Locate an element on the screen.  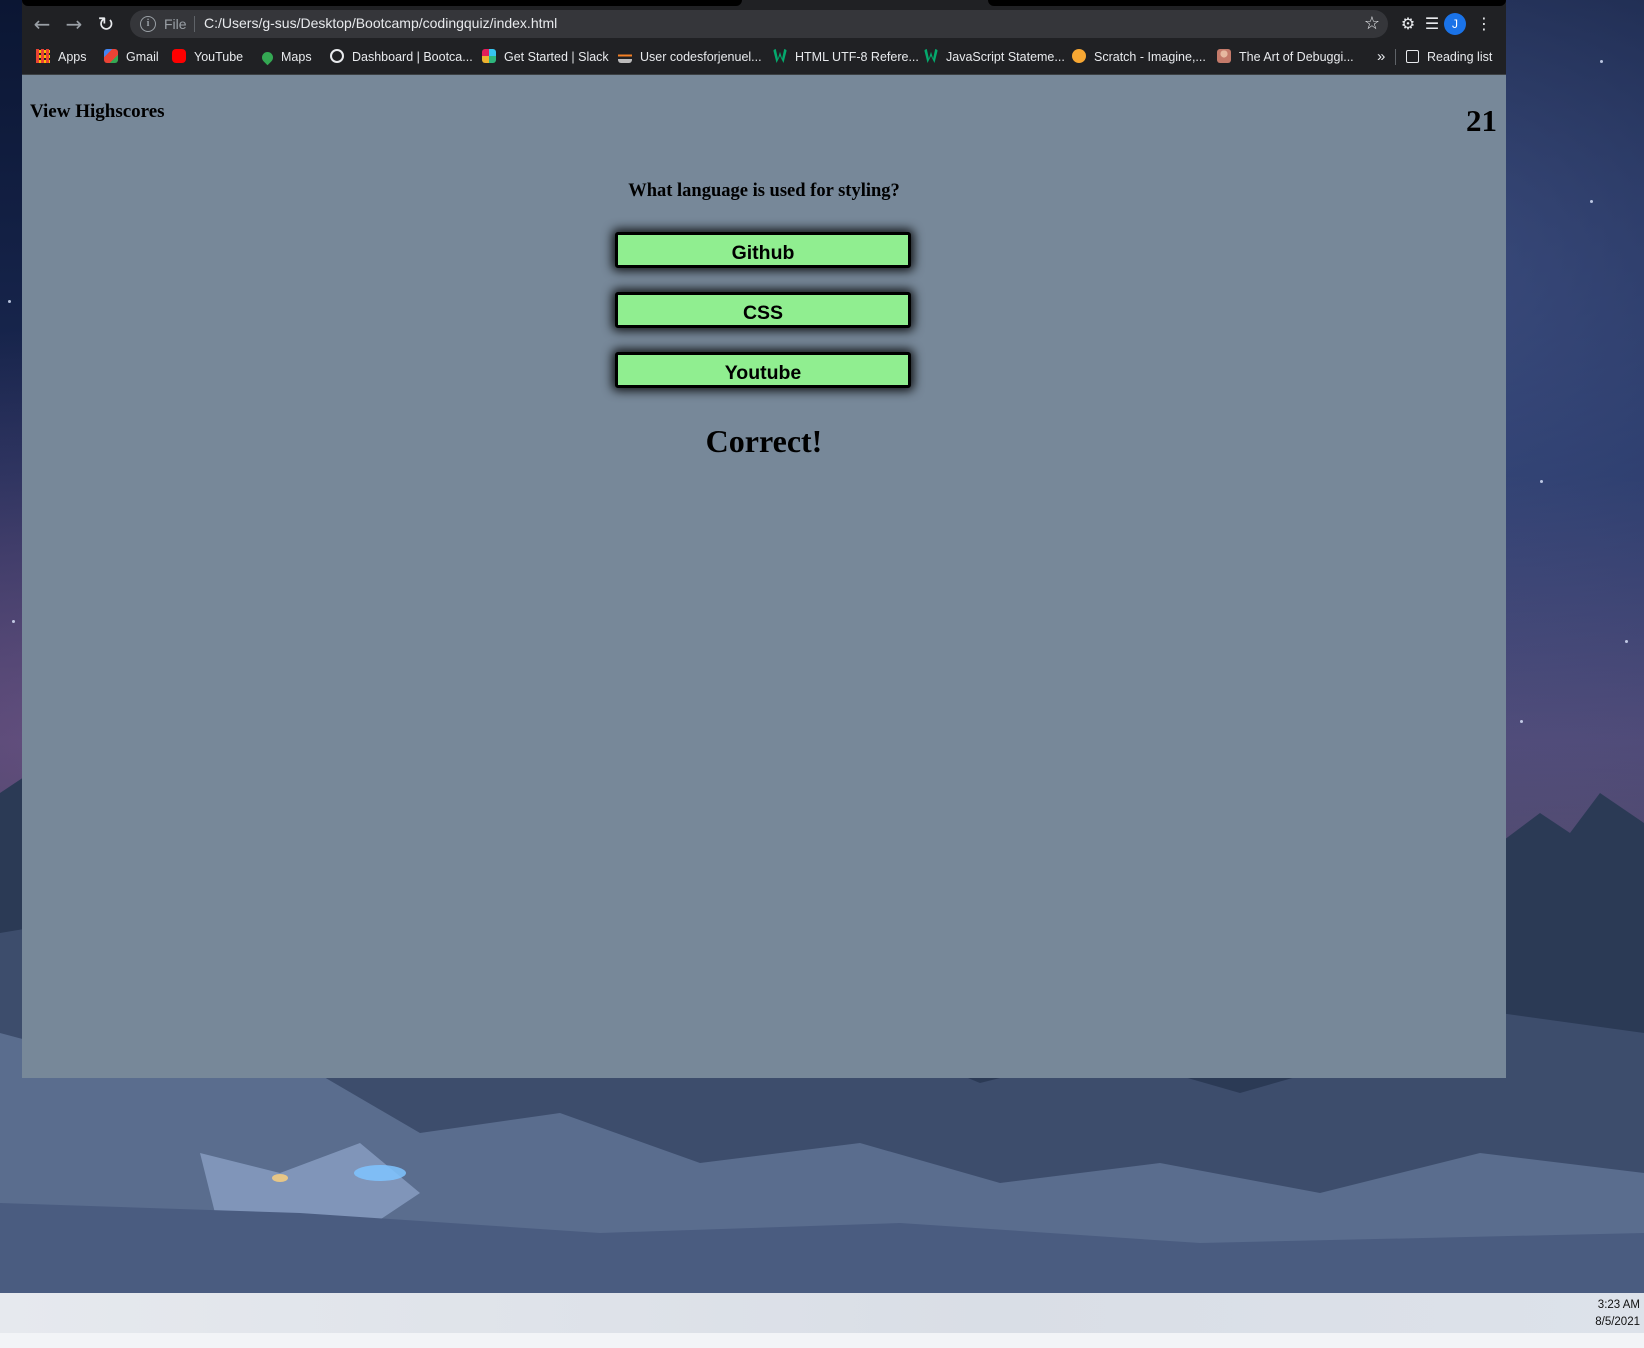
clock-date: 8/5/2021 is located at coordinates (1617, 1322).